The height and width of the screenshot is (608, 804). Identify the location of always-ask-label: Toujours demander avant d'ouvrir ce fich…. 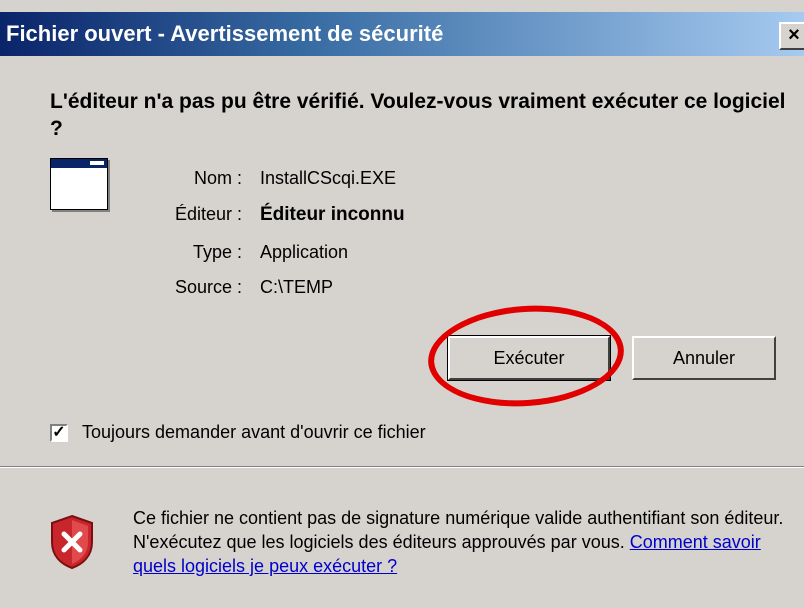
(254, 432).